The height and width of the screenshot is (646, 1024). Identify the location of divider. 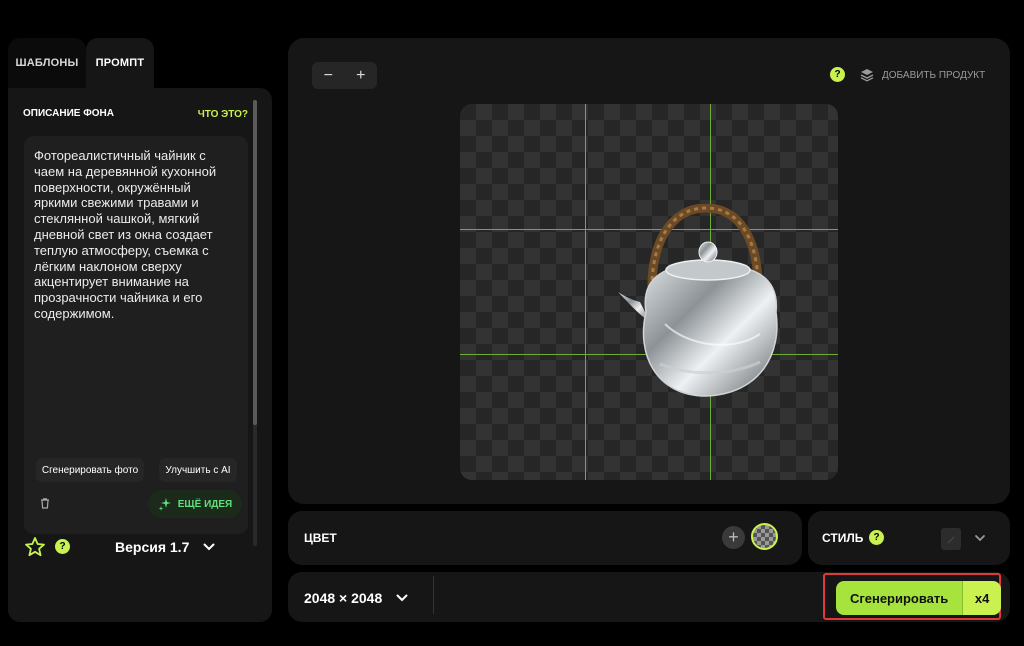
(433, 595).